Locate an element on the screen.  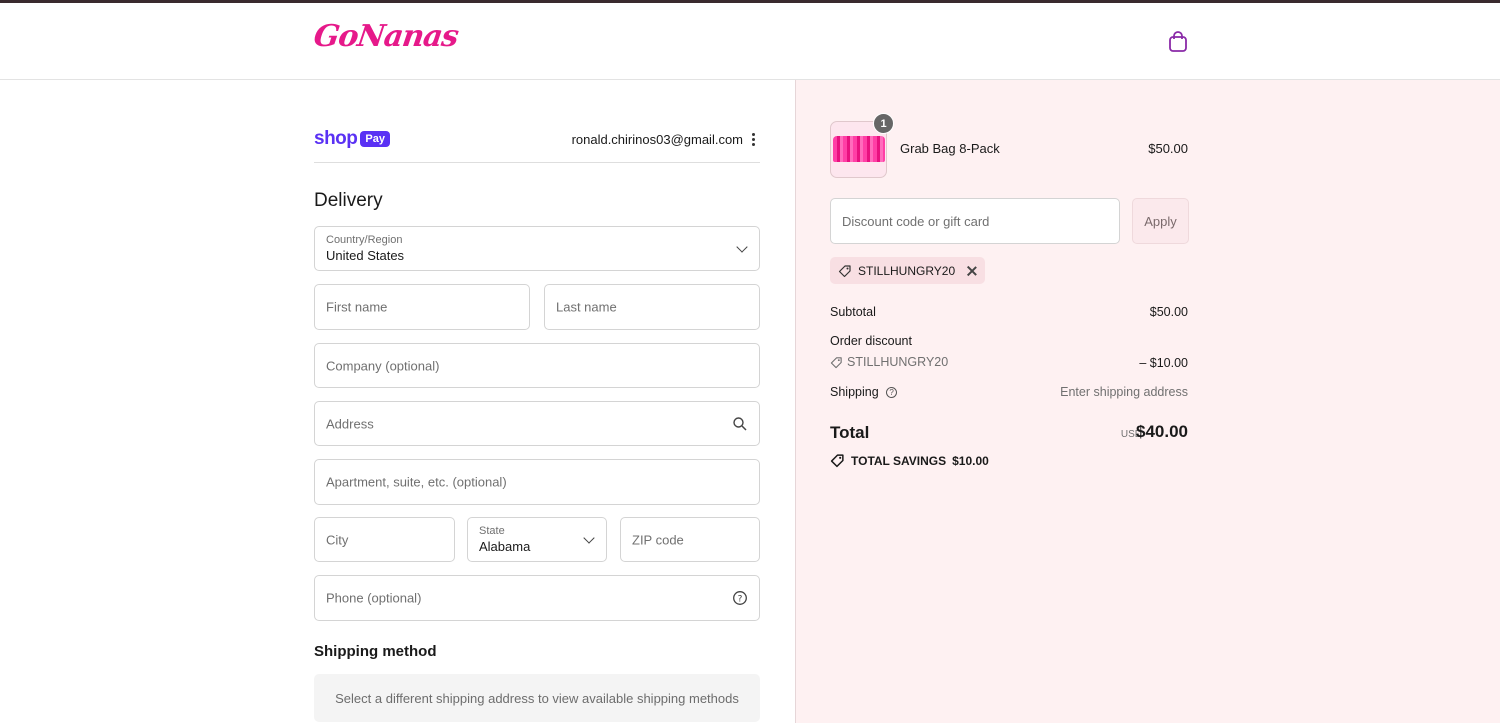
state-label: State is located at coordinates (492, 531).